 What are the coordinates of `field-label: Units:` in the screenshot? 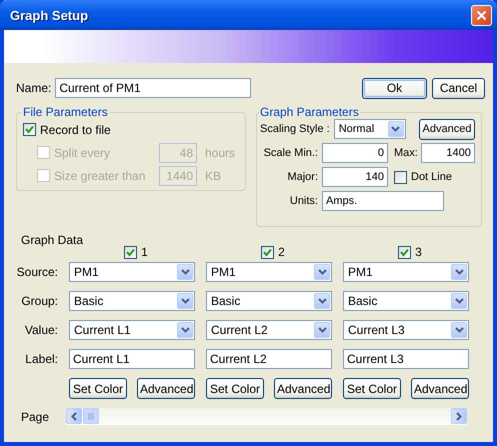 It's located at (303, 201).